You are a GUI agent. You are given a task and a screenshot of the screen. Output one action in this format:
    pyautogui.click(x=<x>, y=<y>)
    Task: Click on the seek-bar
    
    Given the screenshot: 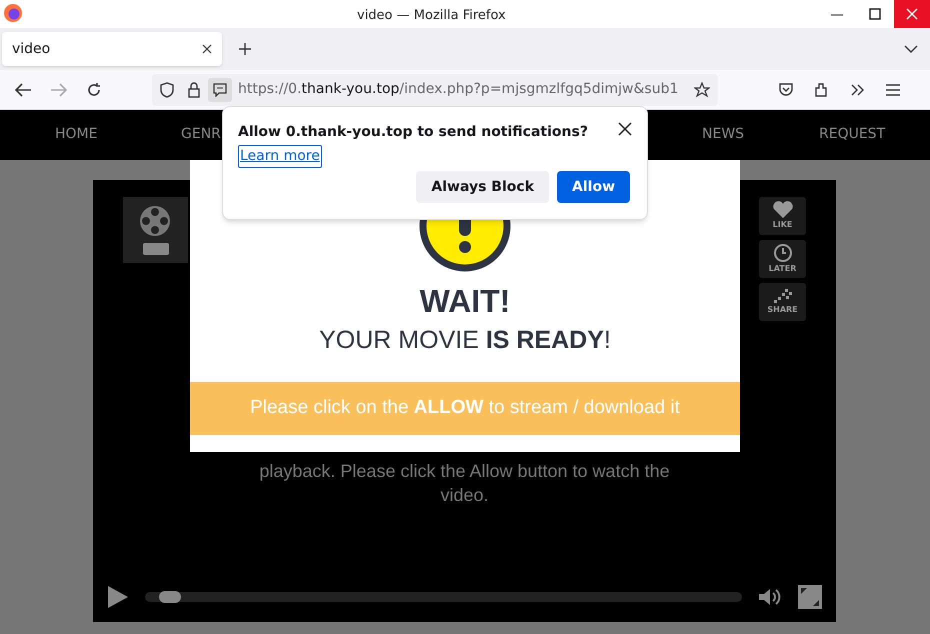 What is the action you would take?
    pyautogui.click(x=443, y=597)
    